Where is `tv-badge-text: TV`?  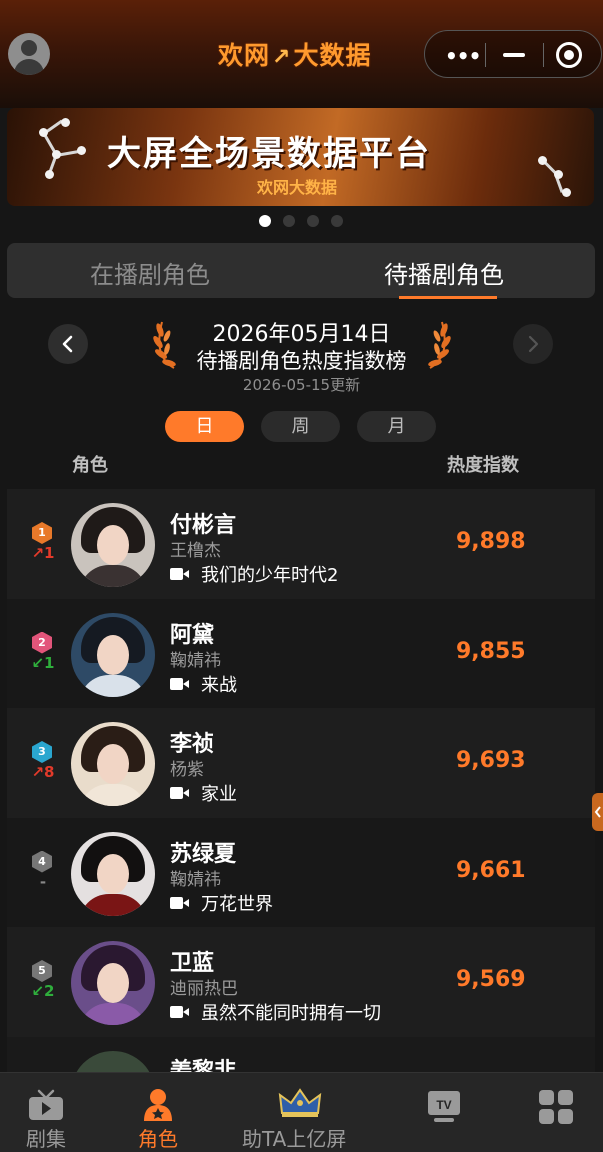
tv-badge-text: TV is located at coordinates (443, 1105).